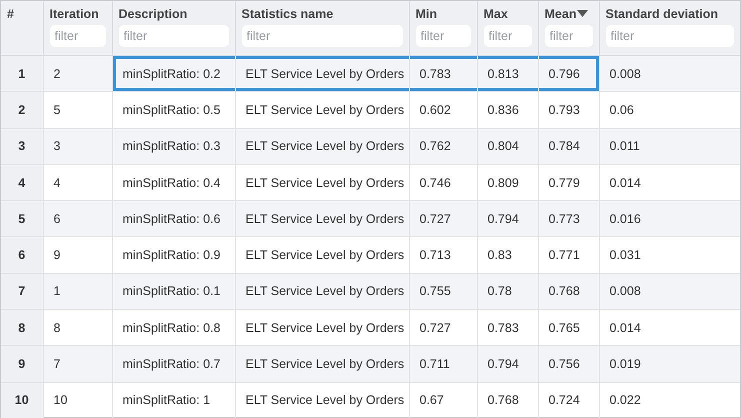 Image resolution: width=741 pixels, height=418 pixels. I want to click on table-cell: 6, so click(77, 218).